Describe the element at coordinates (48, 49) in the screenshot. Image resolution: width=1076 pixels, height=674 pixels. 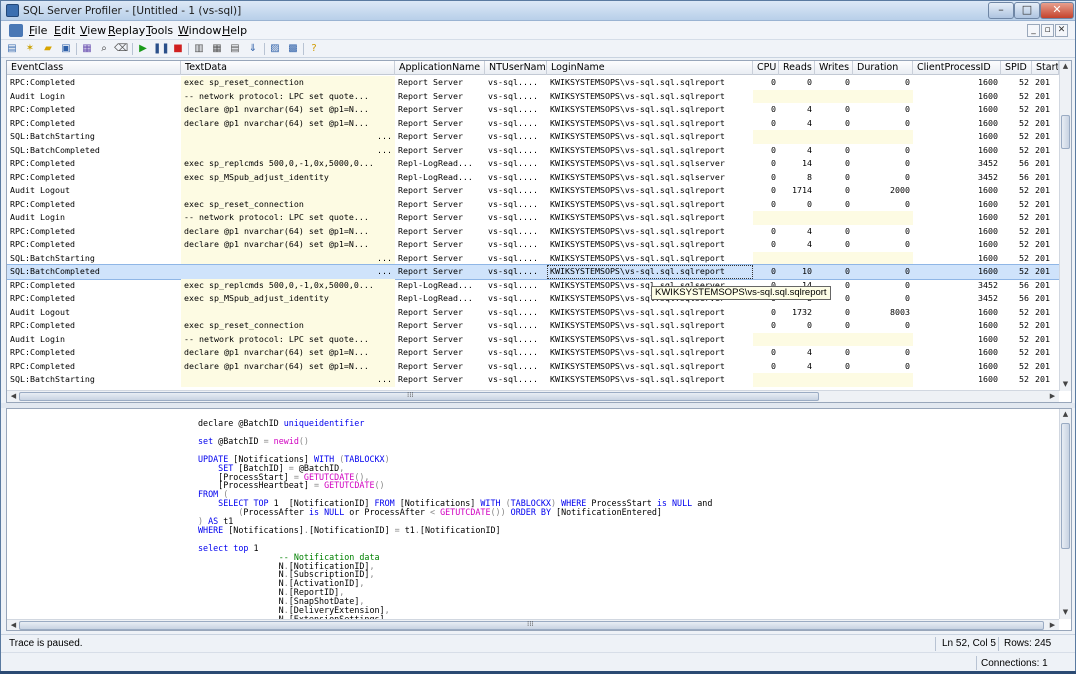
I see `open-icon: ▰` at that location.